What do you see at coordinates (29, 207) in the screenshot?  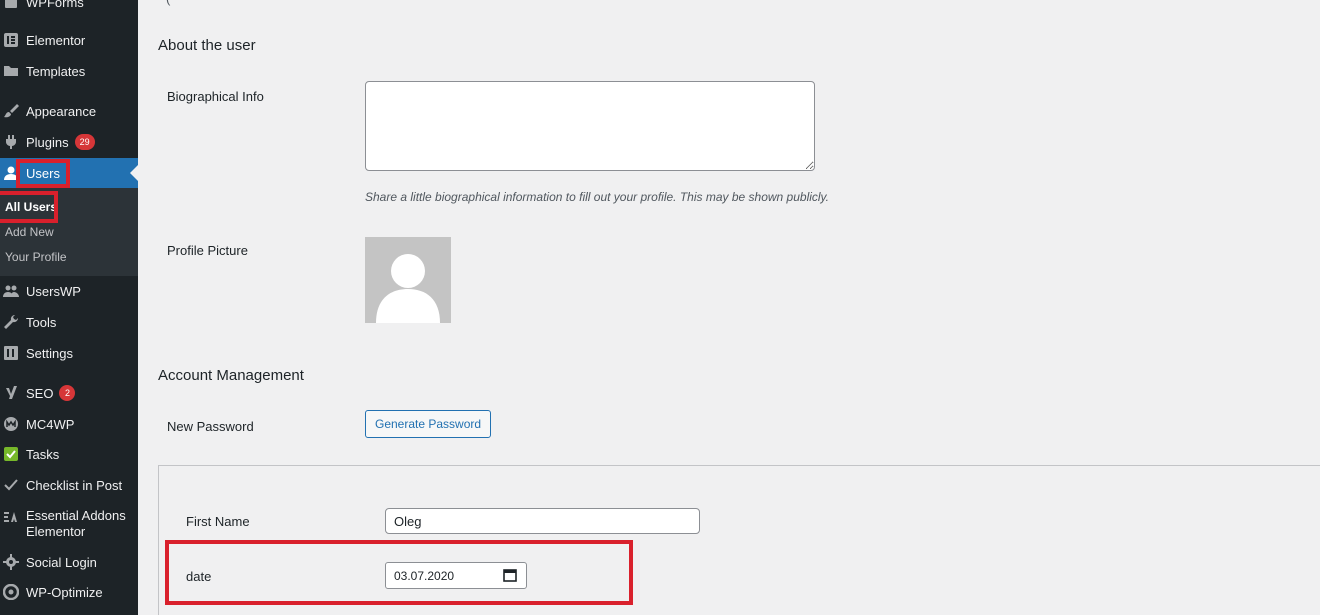 I see `highlight-all-users` at bounding box center [29, 207].